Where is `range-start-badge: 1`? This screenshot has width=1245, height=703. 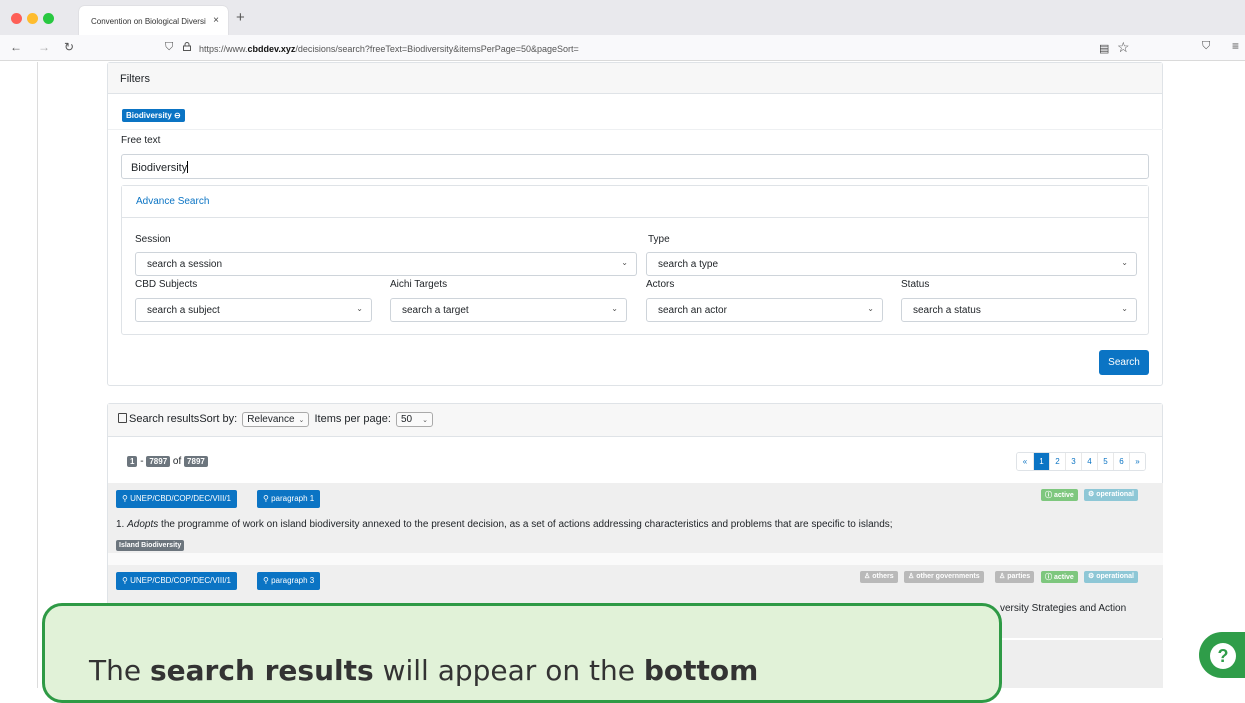
range-start-badge: 1 is located at coordinates (132, 461).